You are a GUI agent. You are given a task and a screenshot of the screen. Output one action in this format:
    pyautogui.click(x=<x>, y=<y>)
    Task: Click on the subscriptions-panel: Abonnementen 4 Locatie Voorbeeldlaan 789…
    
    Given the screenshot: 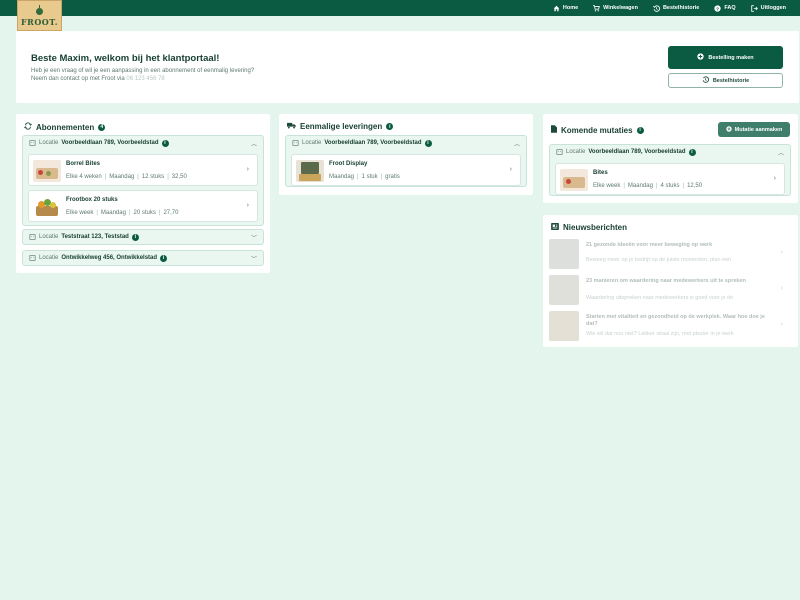 What is the action you would take?
    pyautogui.click(x=143, y=193)
    